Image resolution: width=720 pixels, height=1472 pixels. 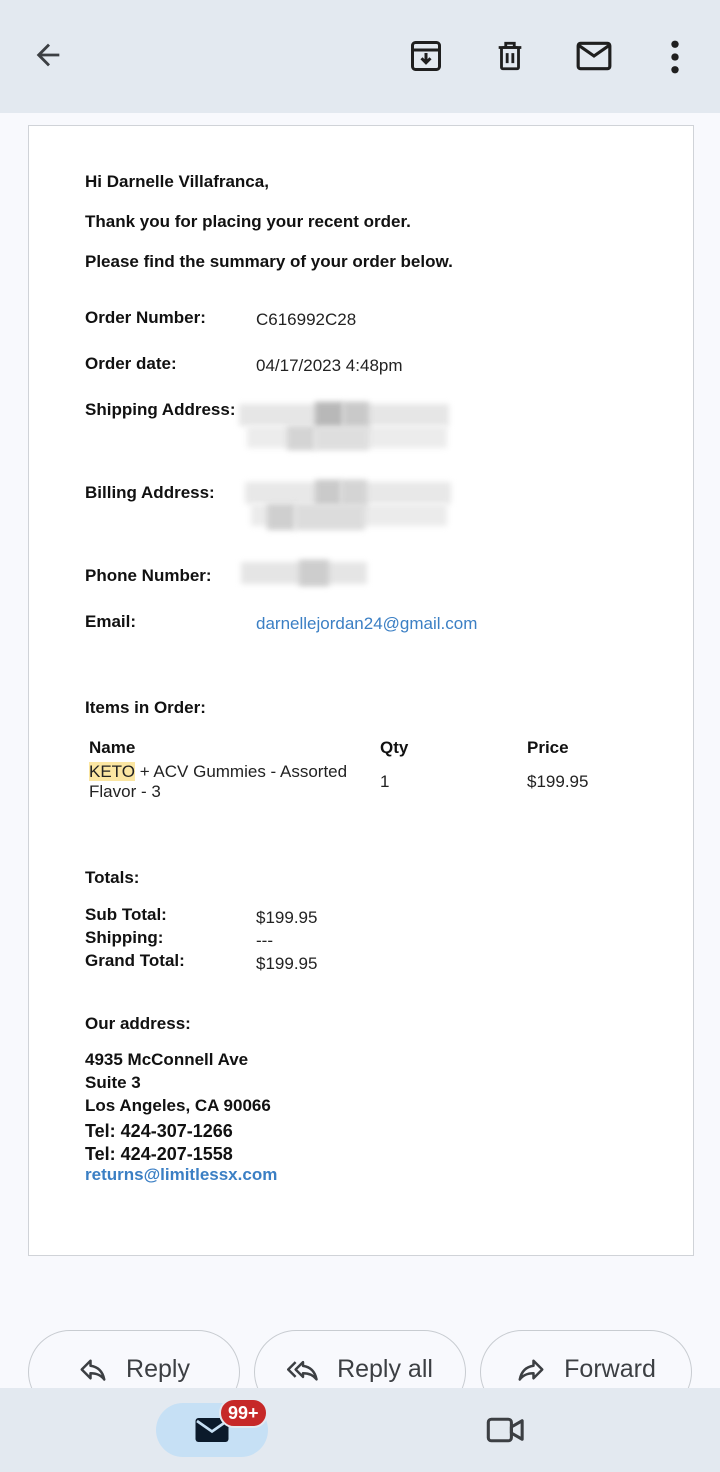 What do you see at coordinates (148, 575) in the screenshot?
I see `phone-number-label: Phone Number:` at bounding box center [148, 575].